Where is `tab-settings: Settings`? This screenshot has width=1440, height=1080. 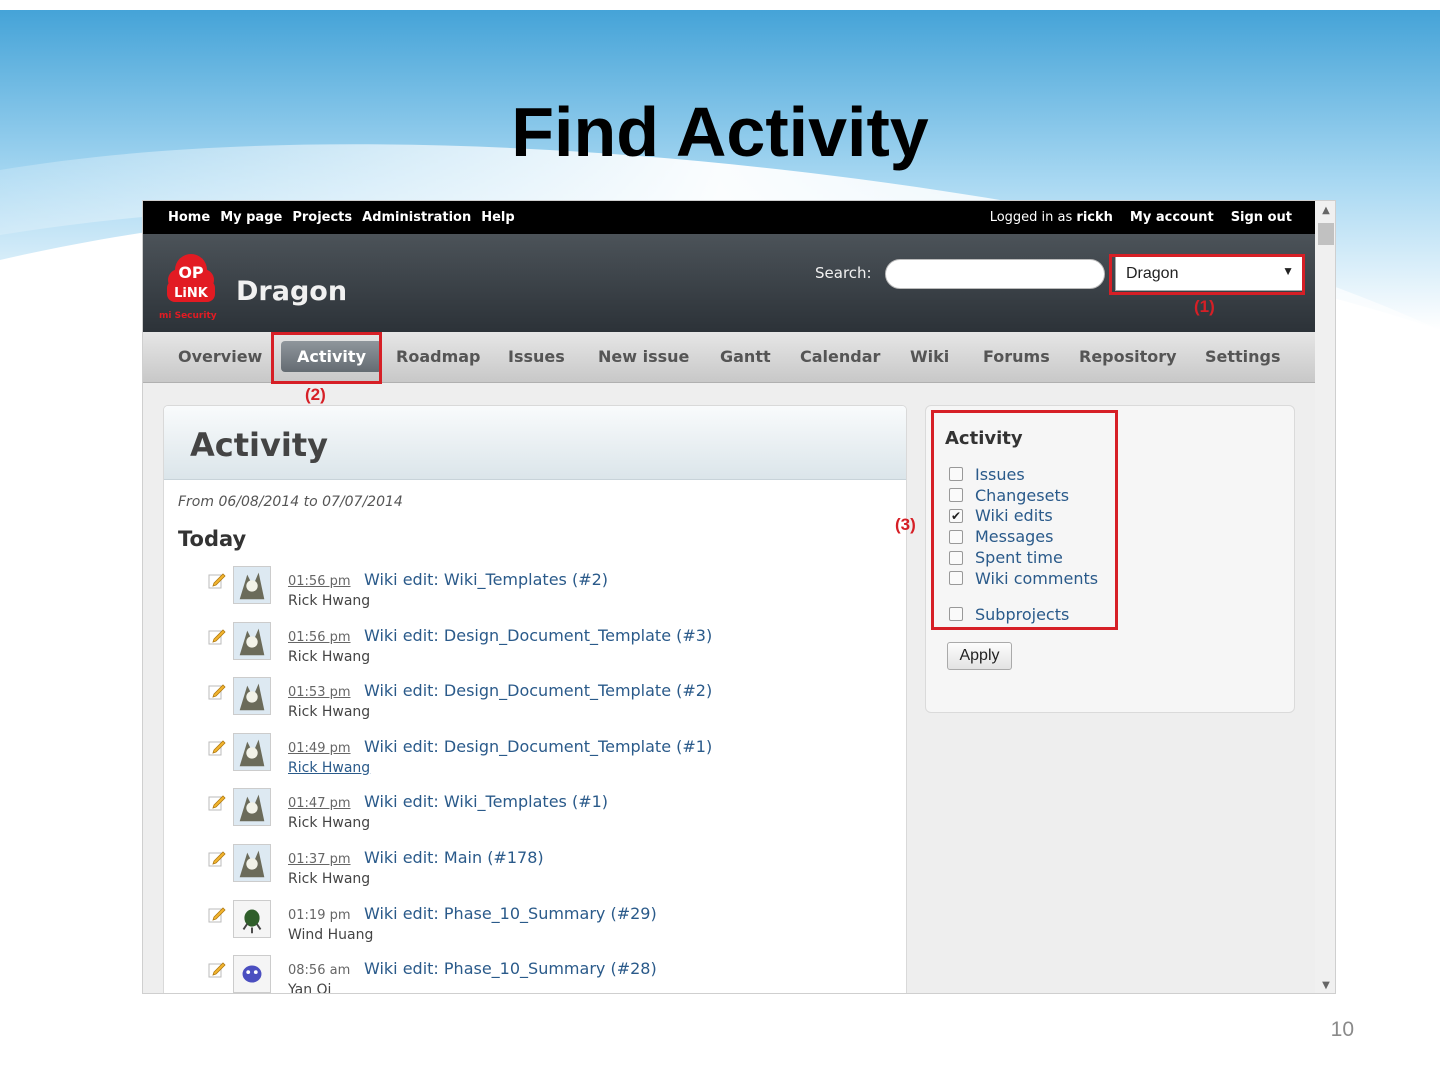
tab-settings: Settings is located at coordinates (1243, 356).